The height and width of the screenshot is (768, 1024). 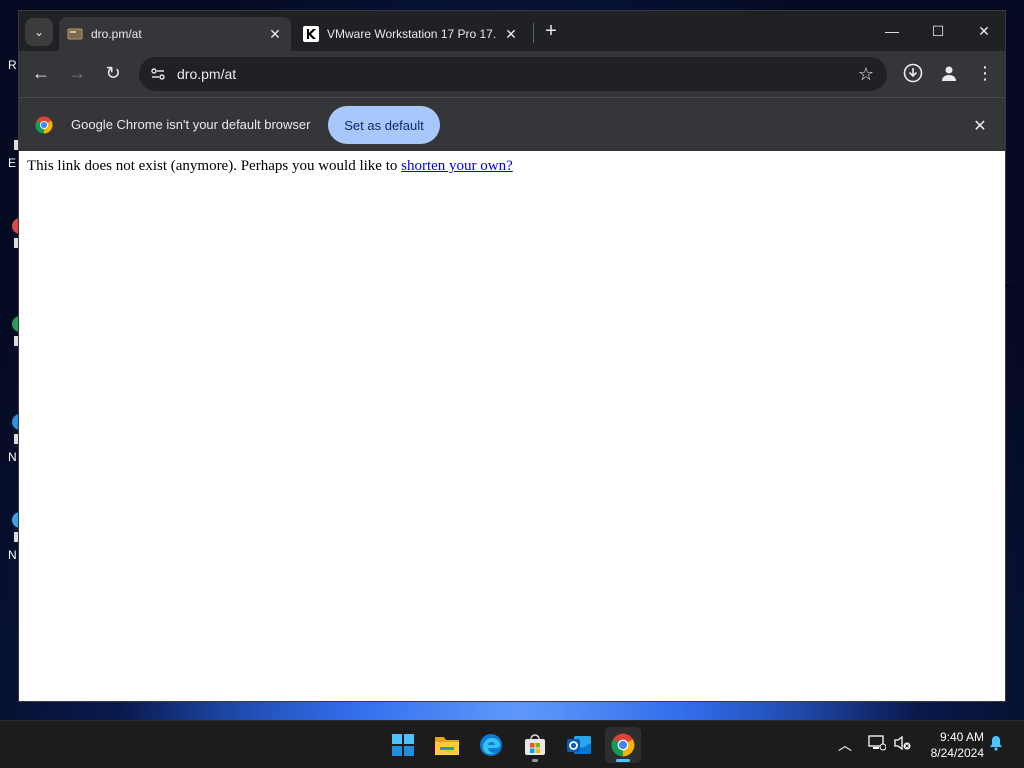 I want to click on forward-button: →, so click(x=77, y=73).